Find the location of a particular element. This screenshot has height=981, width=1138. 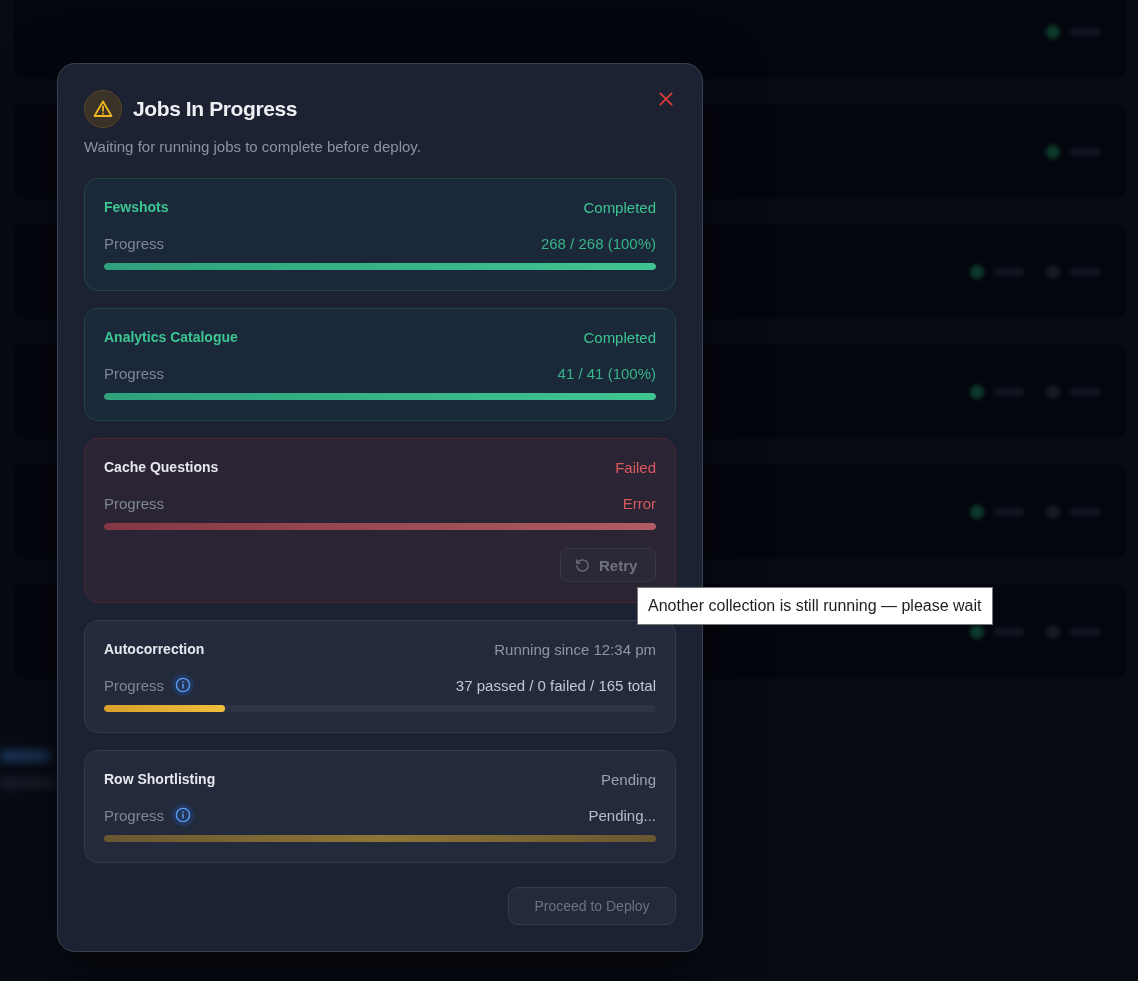

progress-reading: Error is located at coordinates (639, 503).